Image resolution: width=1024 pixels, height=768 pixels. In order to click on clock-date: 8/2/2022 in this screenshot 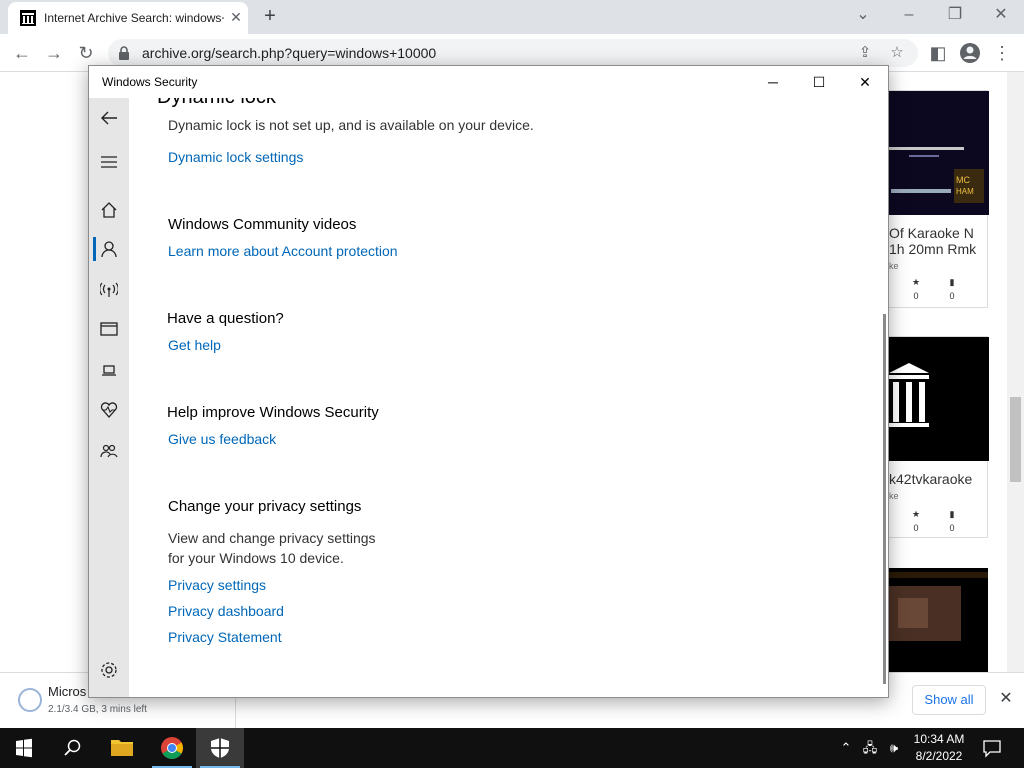, I will do `click(939, 756)`.